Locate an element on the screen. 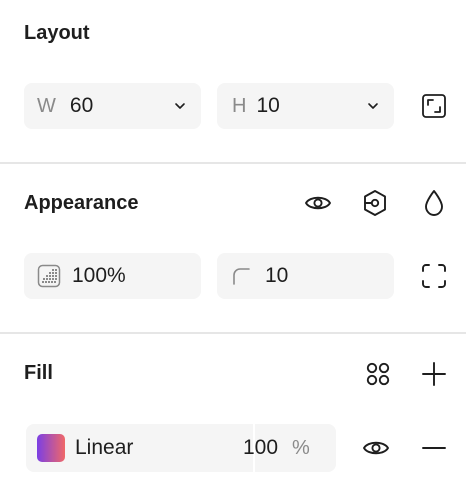 Image resolution: width=466 pixels, height=504 pixels. styles-grid-icon is located at coordinates (378, 374).